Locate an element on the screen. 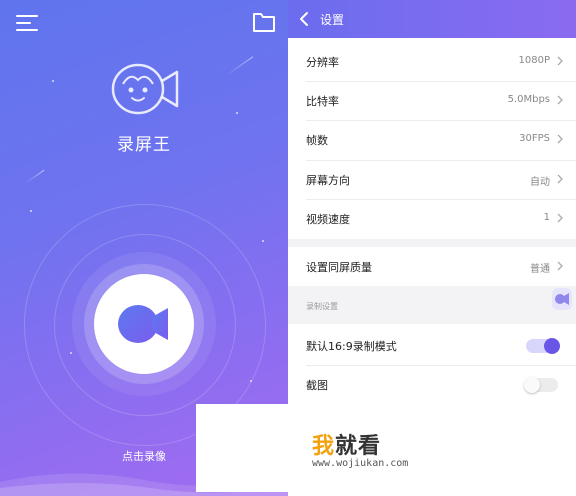 Image resolution: width=576 pixels, height=496 pixels. menu-icon is located at coordinates (27, 23).